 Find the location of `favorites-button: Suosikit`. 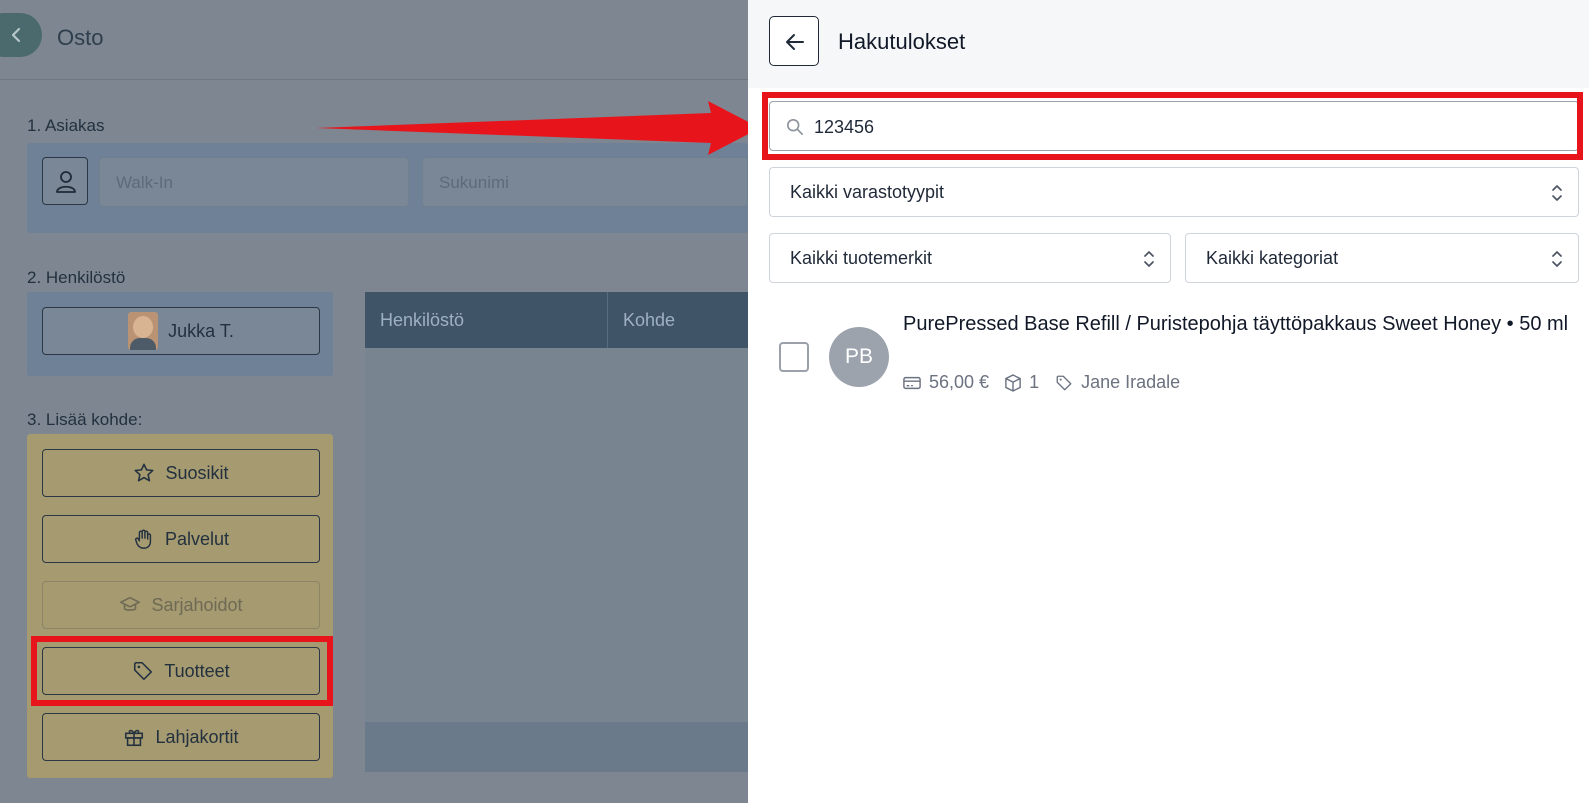

favorites-button: Suosikit is located at coordinates (181, 473).